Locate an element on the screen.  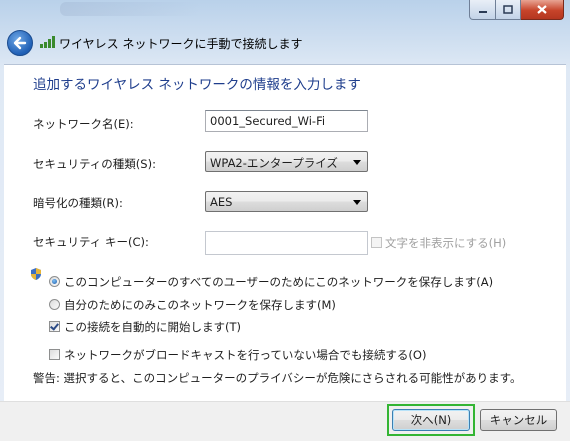
close-button is located at coordinates (542, 10).